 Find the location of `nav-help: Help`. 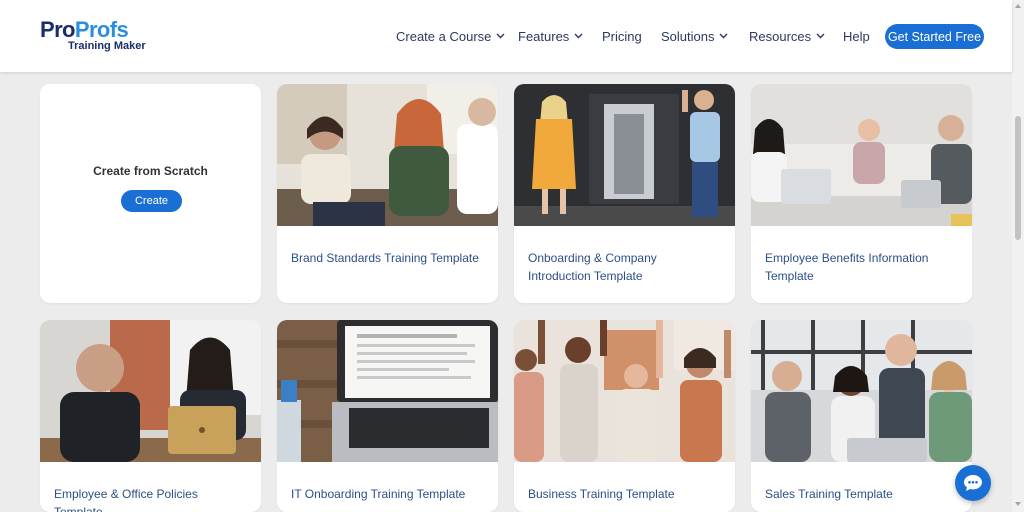

nav-help: Help is located at coordinates (856, 36).